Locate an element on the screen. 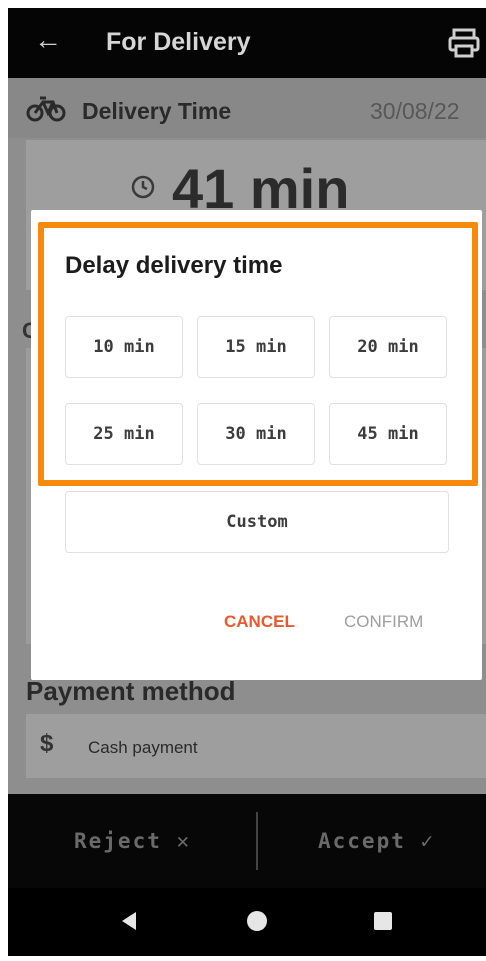 Image resolution: width=486 pixels, height=961 pixels. accept-button: Accept ✓ is located at coordinates (376, 841).